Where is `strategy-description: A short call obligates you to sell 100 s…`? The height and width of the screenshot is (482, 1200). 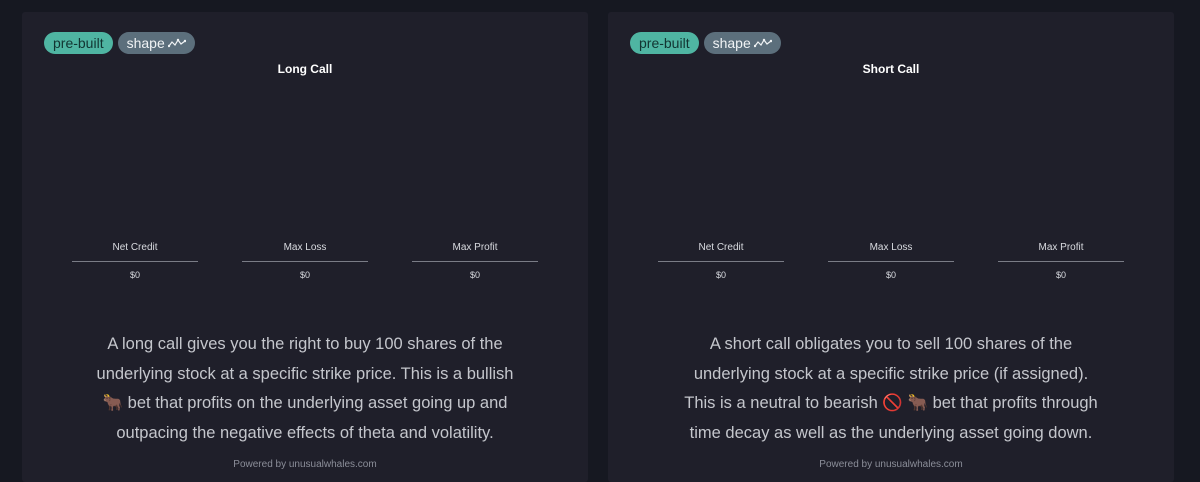 strategy-description: A short call obligates you to sell 100 s… is located at coordinates (891, 388).